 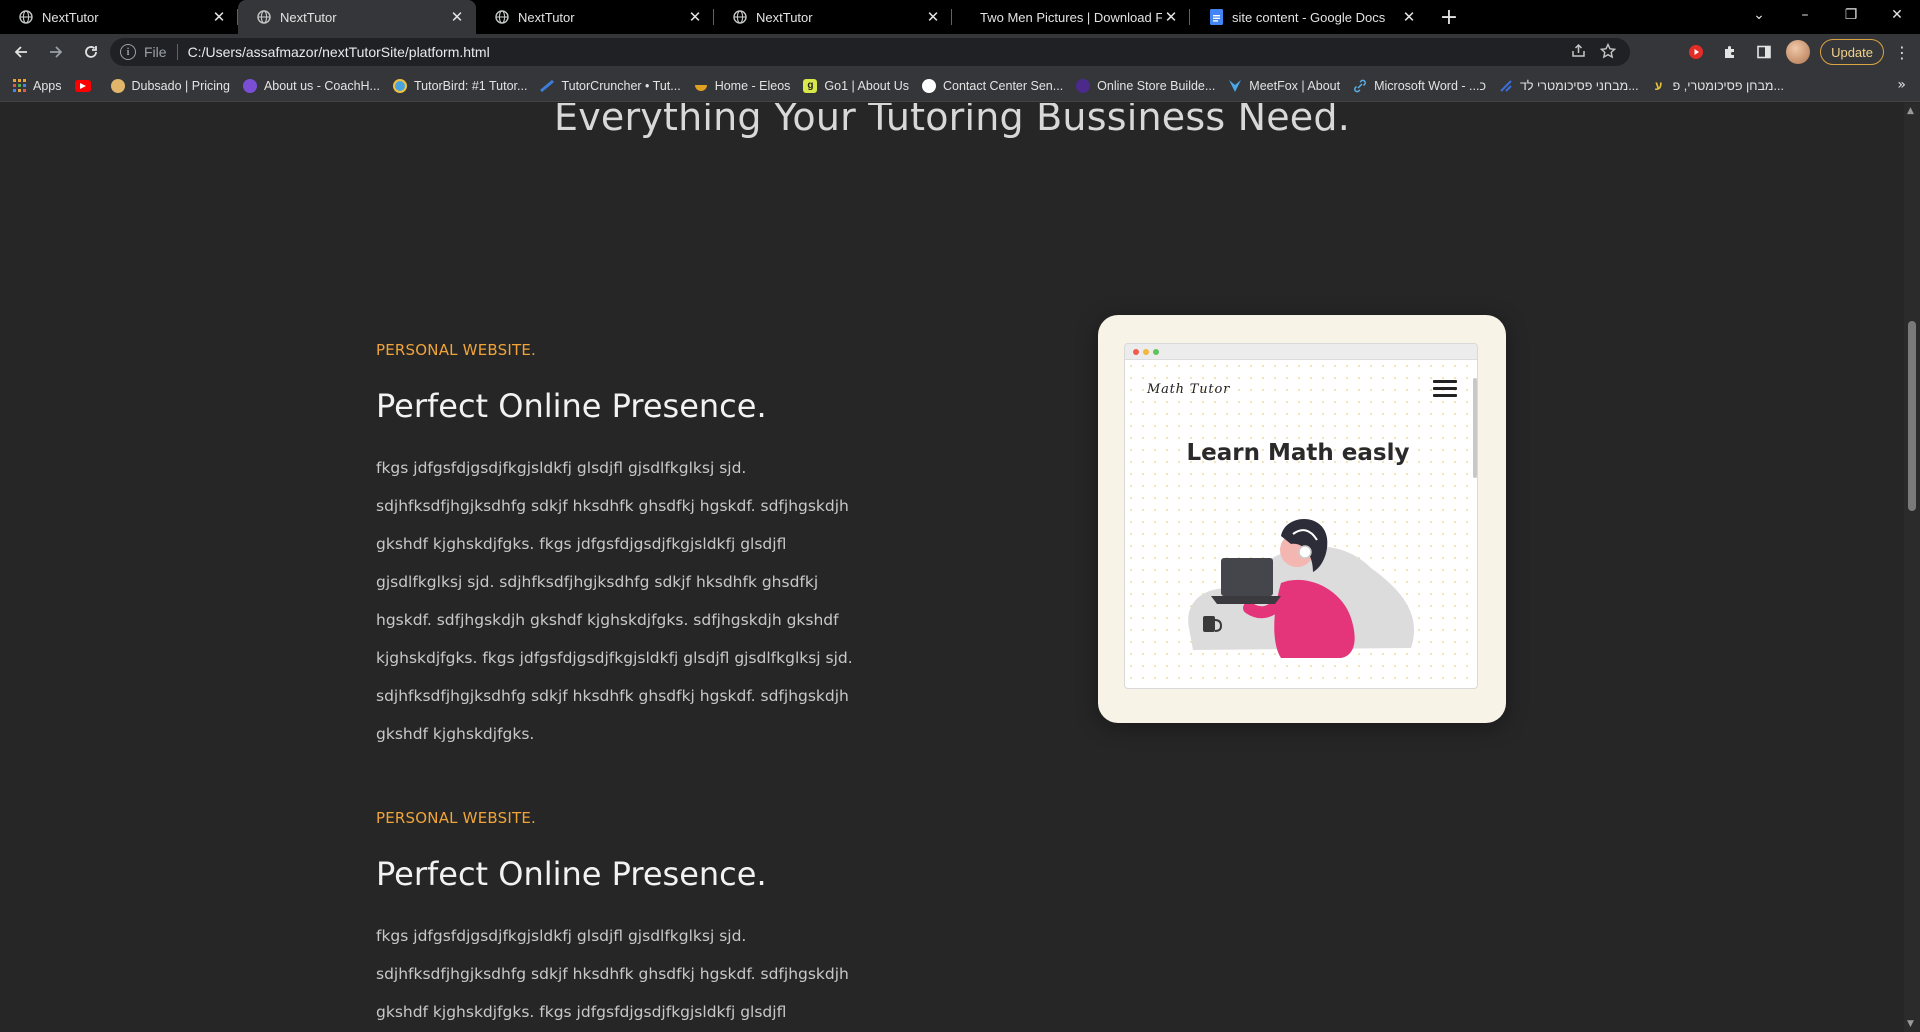 I want to click on bookmarks-overflow-icon: », so click(x=1901, y=85).